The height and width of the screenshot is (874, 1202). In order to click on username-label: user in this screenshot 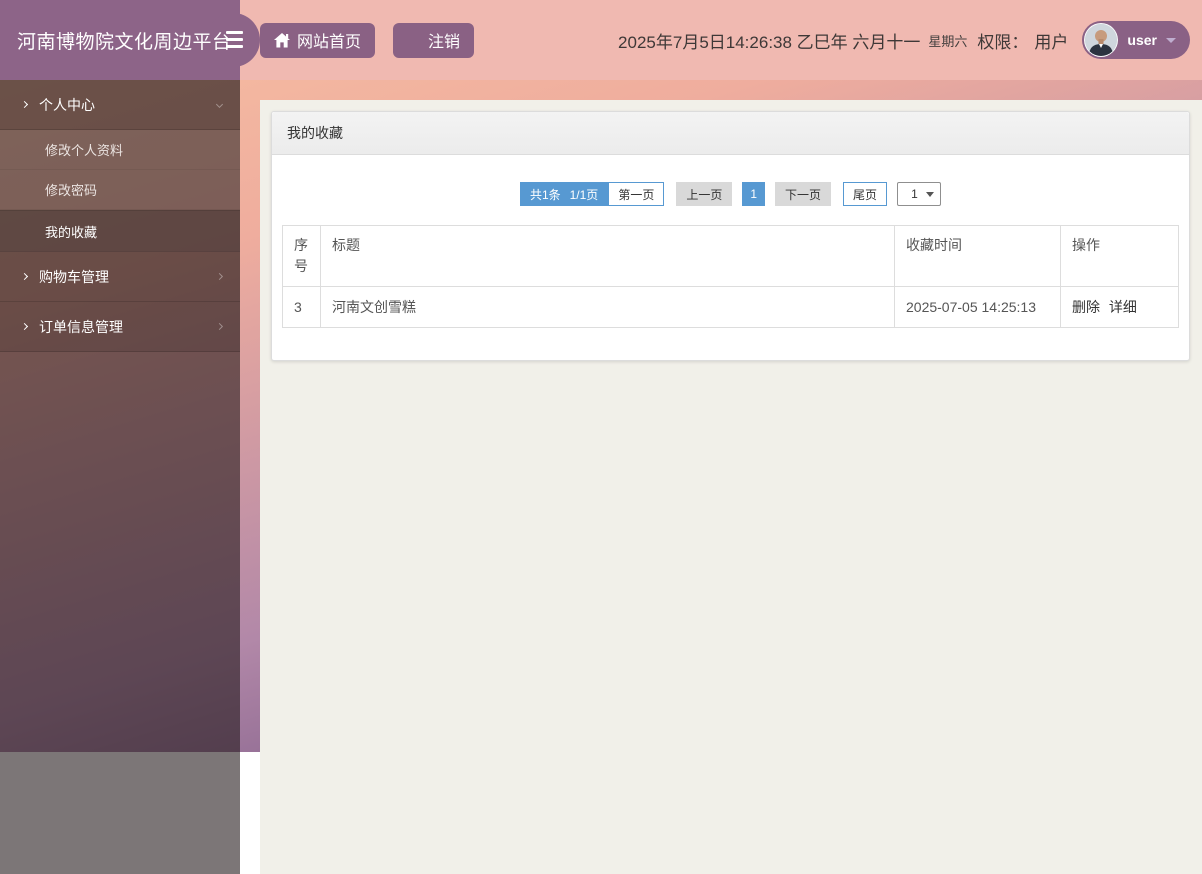, I will do `click(1142, 40)`.